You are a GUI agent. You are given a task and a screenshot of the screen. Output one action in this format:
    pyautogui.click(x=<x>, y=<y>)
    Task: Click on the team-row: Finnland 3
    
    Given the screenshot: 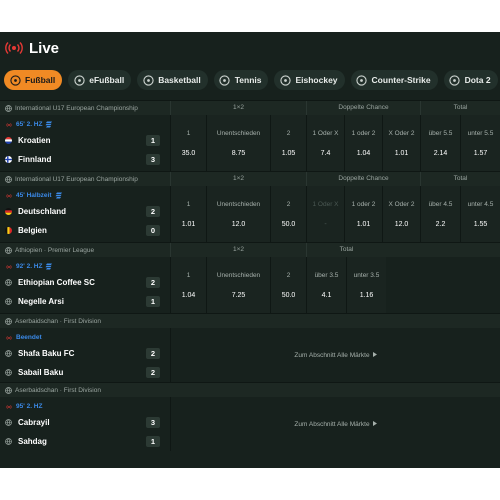 What is the action you would take?
    pyautogui.click(x=82, y=159)
    